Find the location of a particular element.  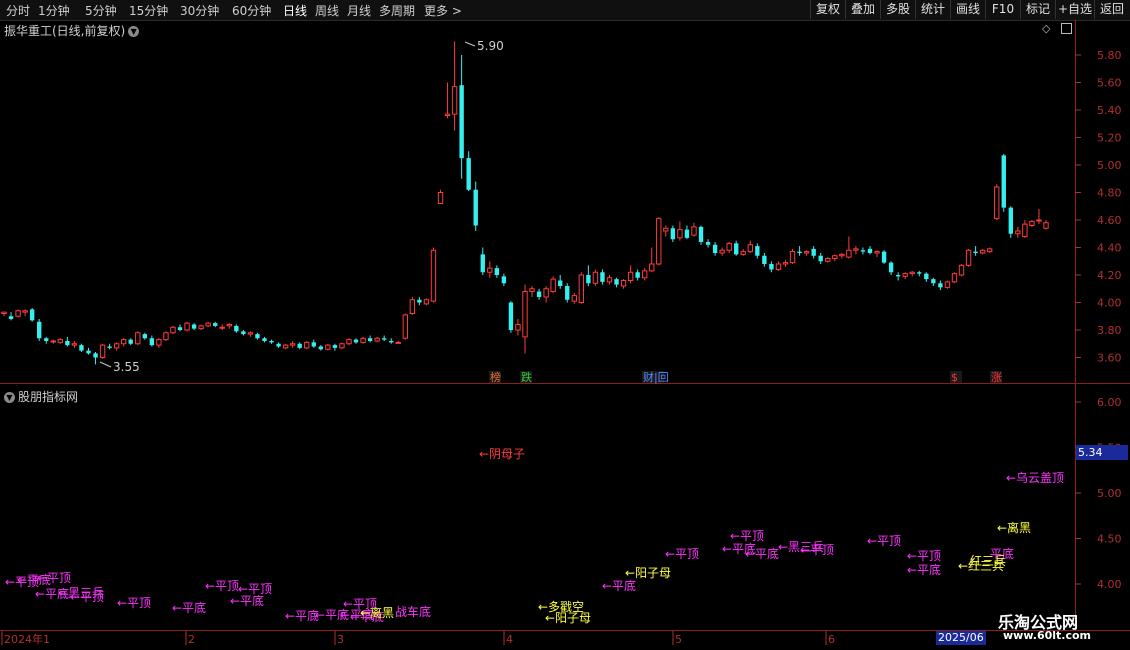

high-marker: 5.90 is located at coordinates (484, 46).